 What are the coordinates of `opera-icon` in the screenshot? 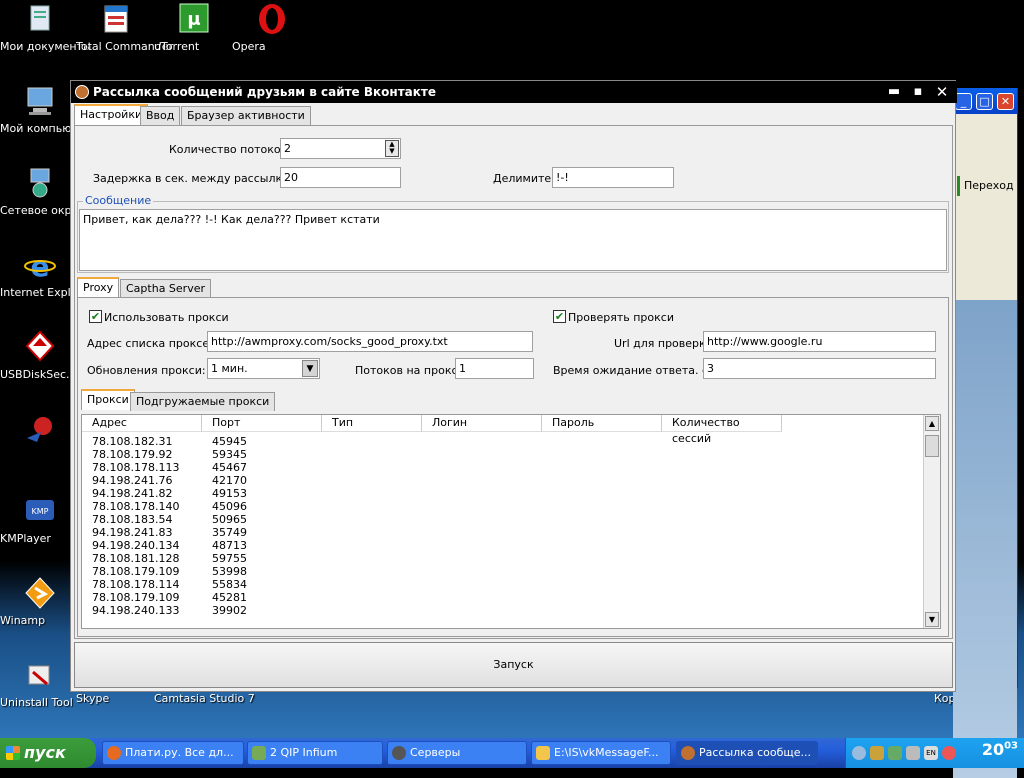 It's located at (272, 19).